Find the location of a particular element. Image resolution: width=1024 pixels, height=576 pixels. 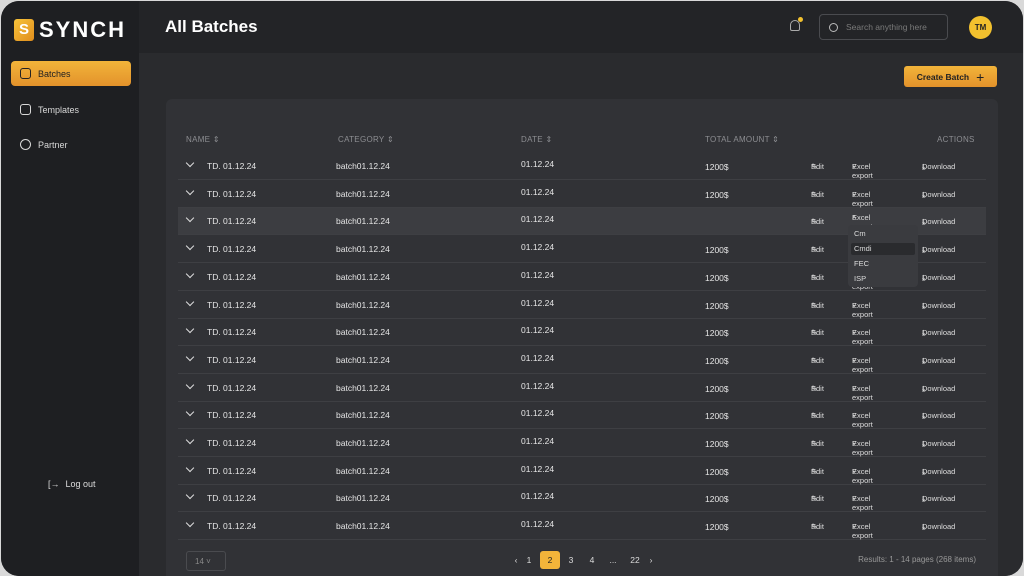

column-header-category: CATEGORY ⇕ is located at coordinates (366, 139).